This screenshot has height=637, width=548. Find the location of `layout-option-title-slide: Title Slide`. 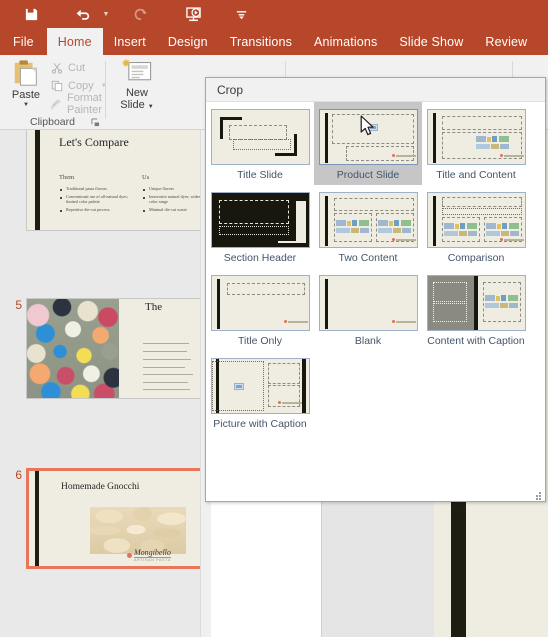

layout-option-title-slide: Title Slide is located at coordinates (260, 143).